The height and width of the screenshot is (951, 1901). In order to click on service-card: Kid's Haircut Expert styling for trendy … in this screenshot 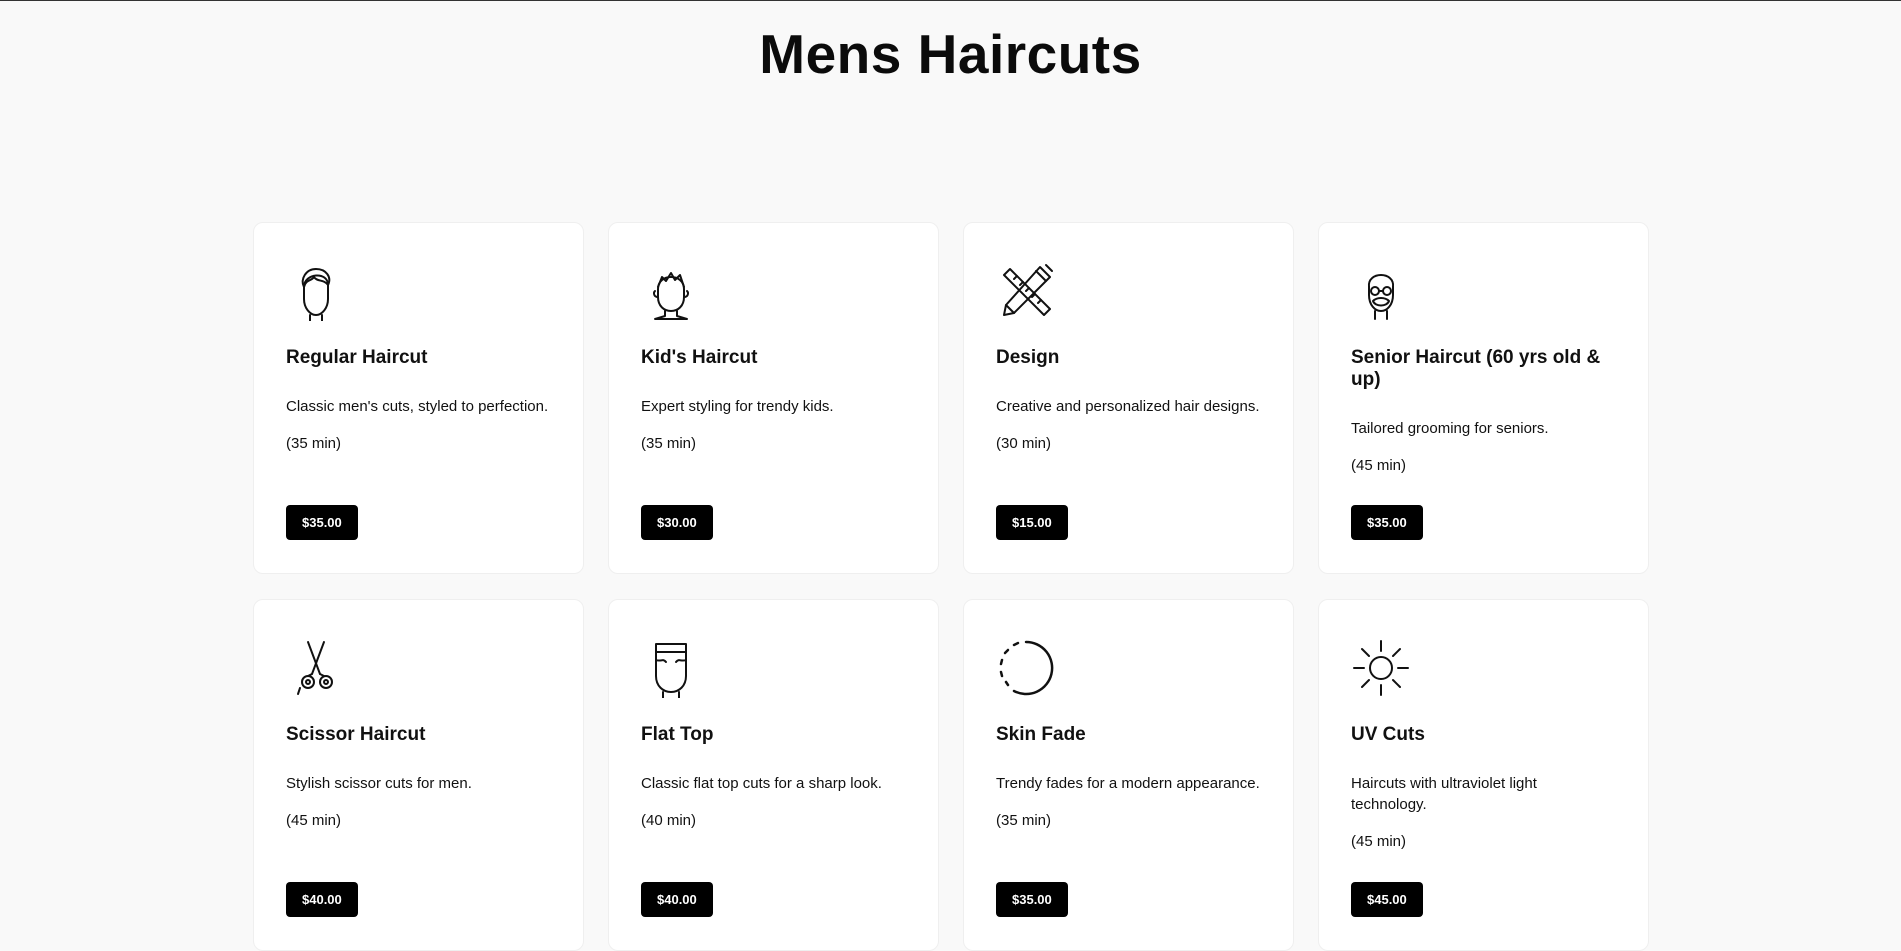, I will do `click(773, 398)`.